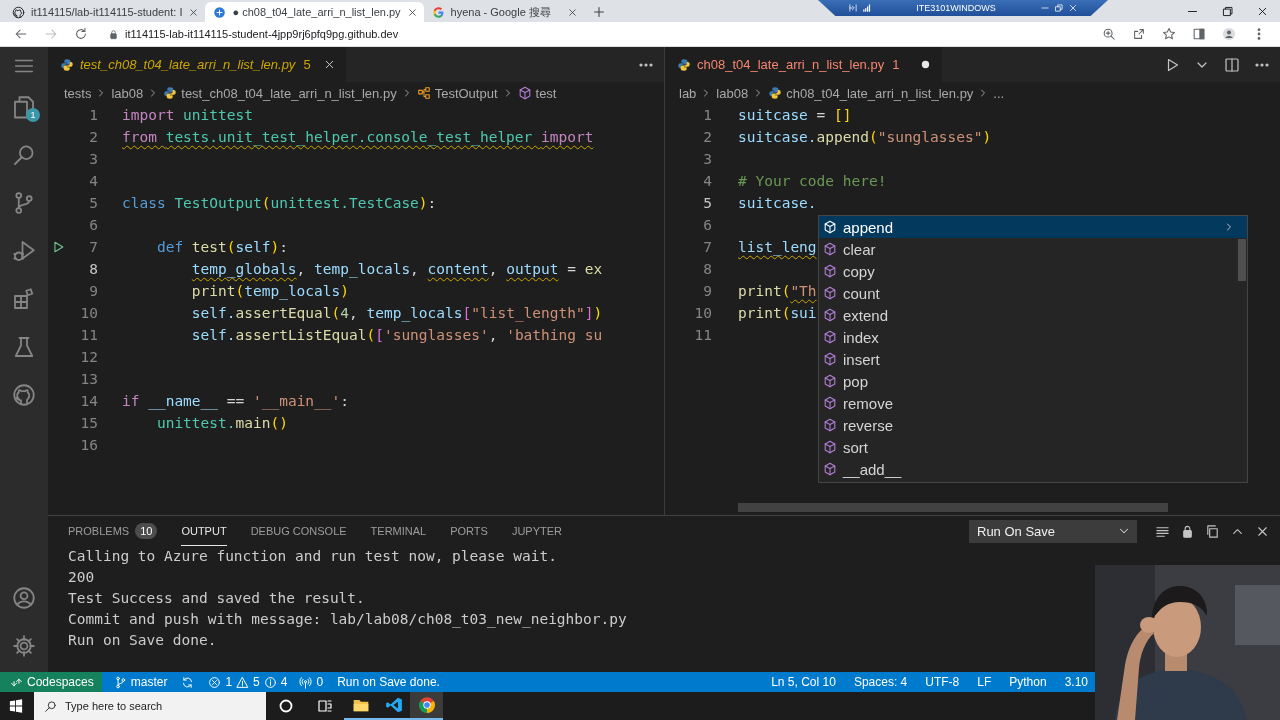 The width and height of the screenshot is (1280, 720). Describe the element at coordinates (688, 93) in the screenshot. I see `breadcrumb: lab` at that location.